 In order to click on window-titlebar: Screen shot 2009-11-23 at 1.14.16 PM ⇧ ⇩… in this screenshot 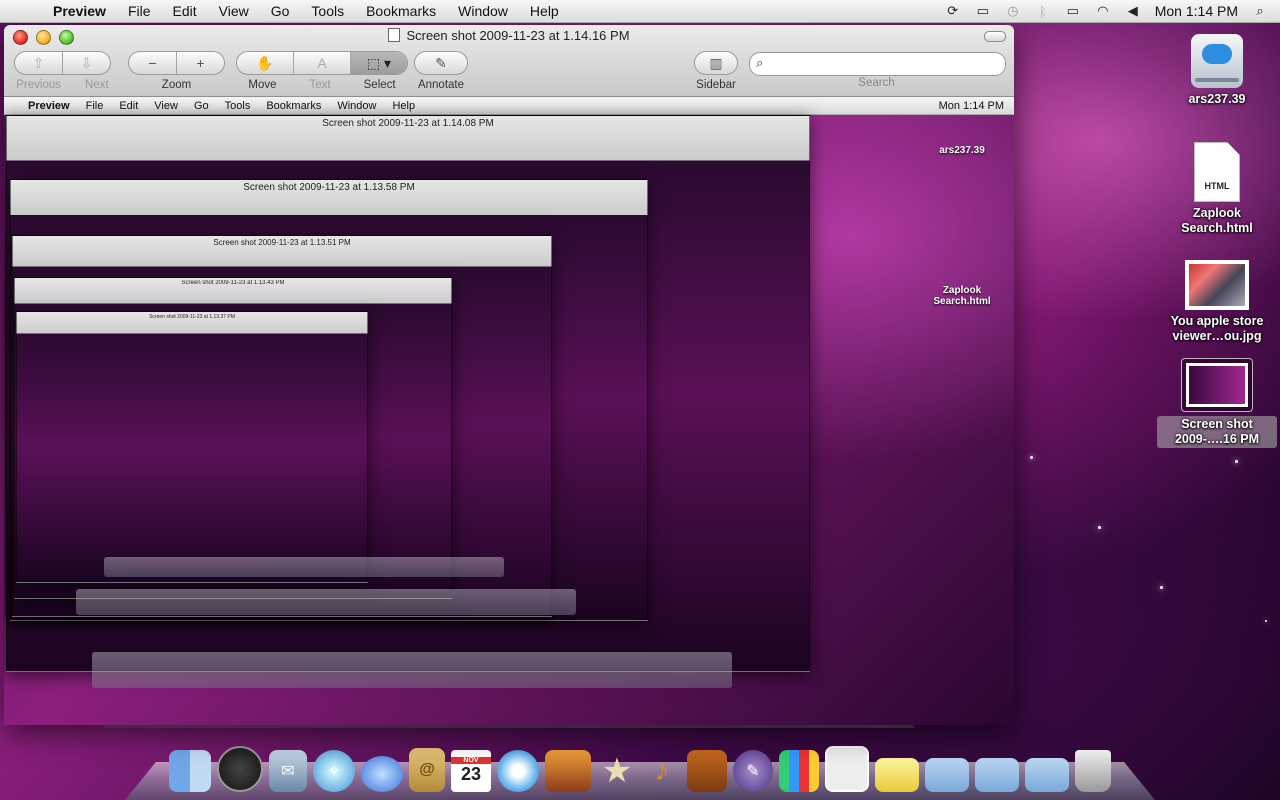, I will do `click(509, 61)`.